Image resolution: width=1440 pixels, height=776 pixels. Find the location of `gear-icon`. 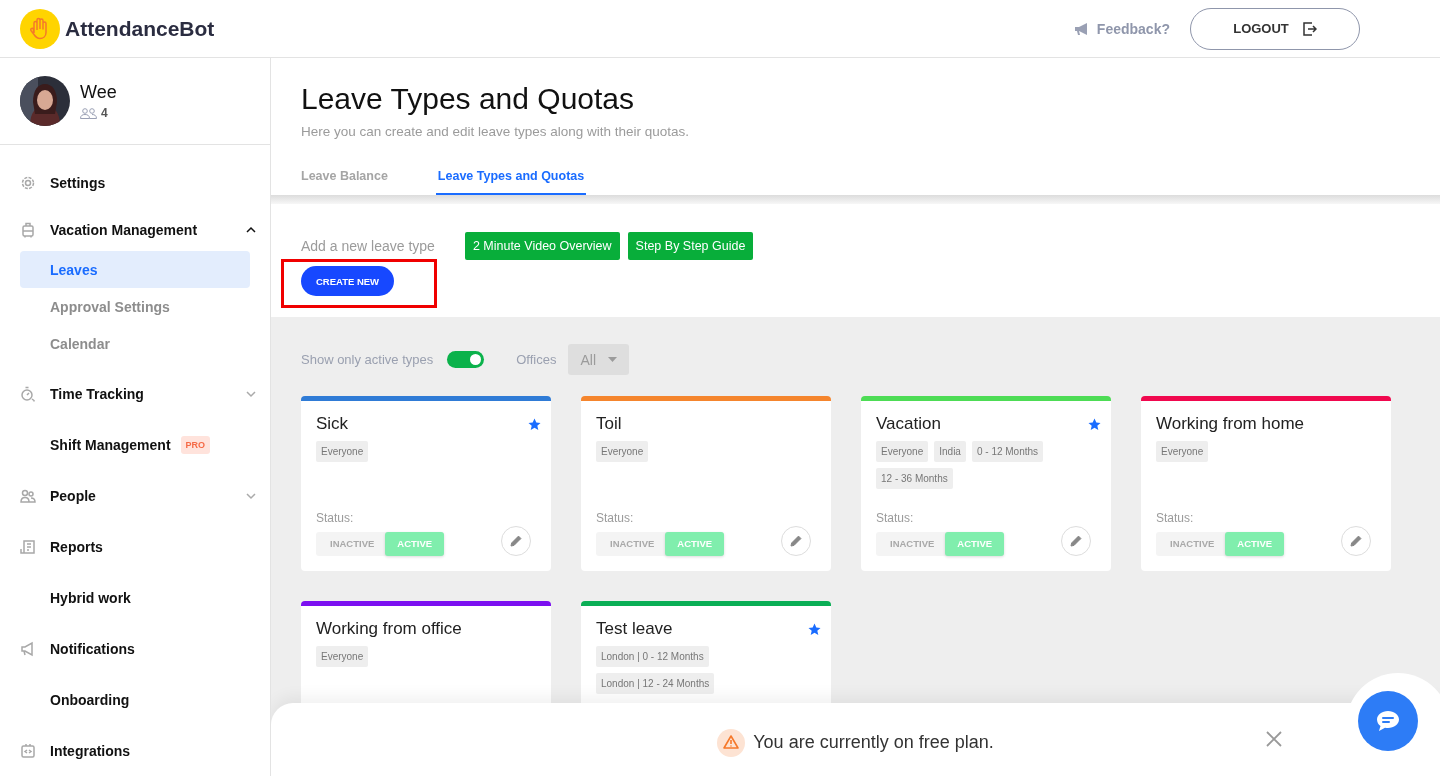

gear-icon is located at coordinates (28, 182).